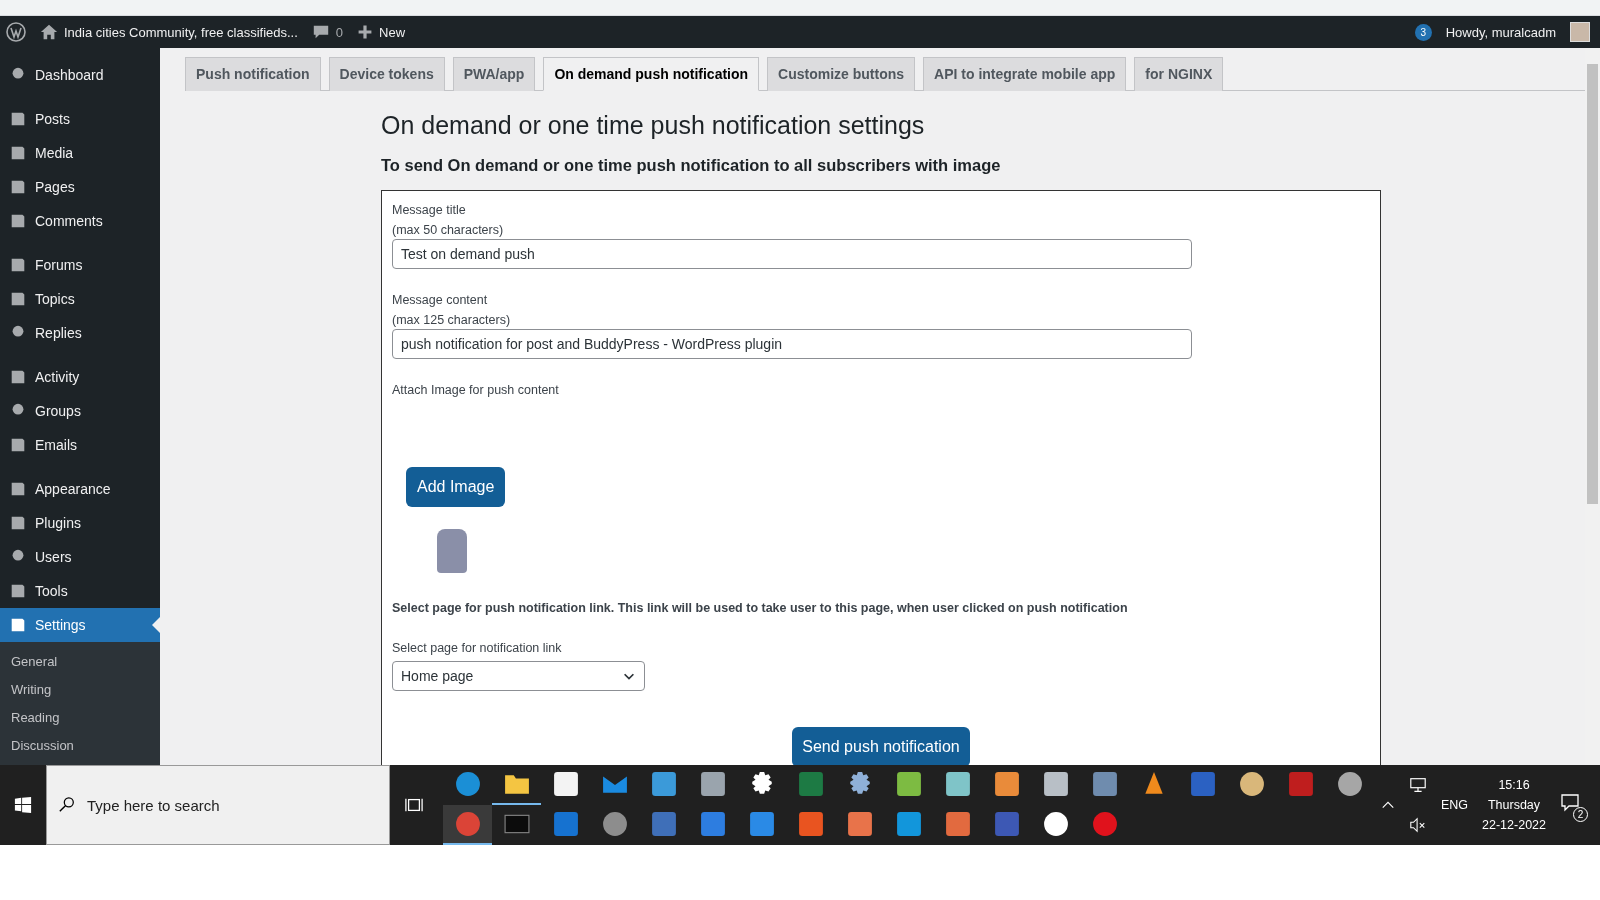 The height and width of the screenshot is (900, 1600). What do you see at coordinates (448, 230) in the screenshot?
I see `field-hint: (max 50 characters)` at bounding box center [448, 230].